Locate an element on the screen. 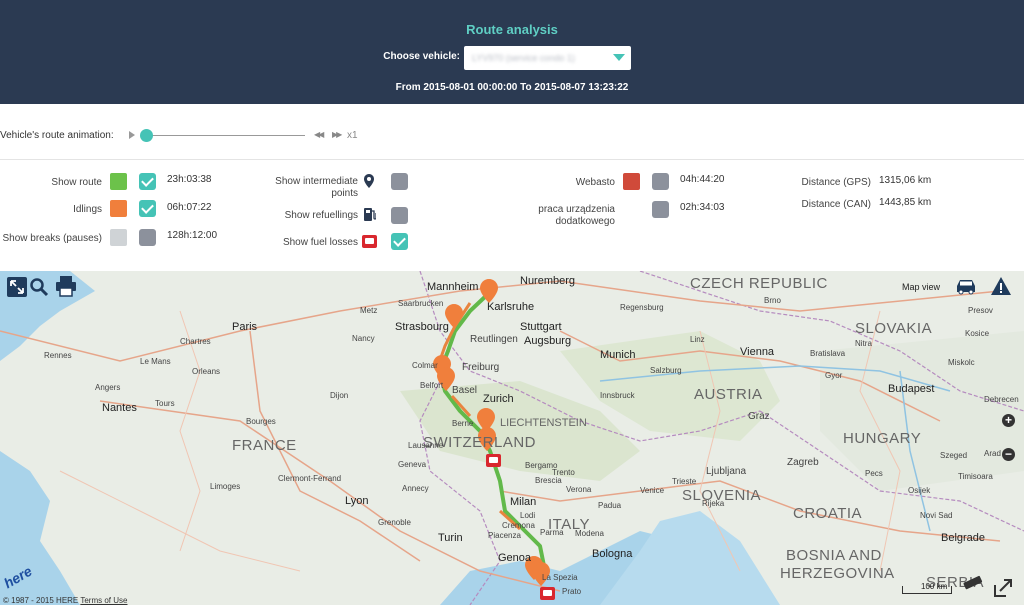 The height and width of the screenshot is (605, 1024). copyright-text: © 1987 - 2015 HERE is located at coordinates (41, 600).